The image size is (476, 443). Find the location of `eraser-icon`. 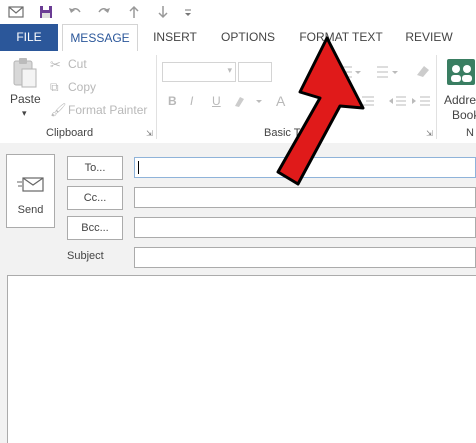

eraser-icon is located at coordinates (423, 71).